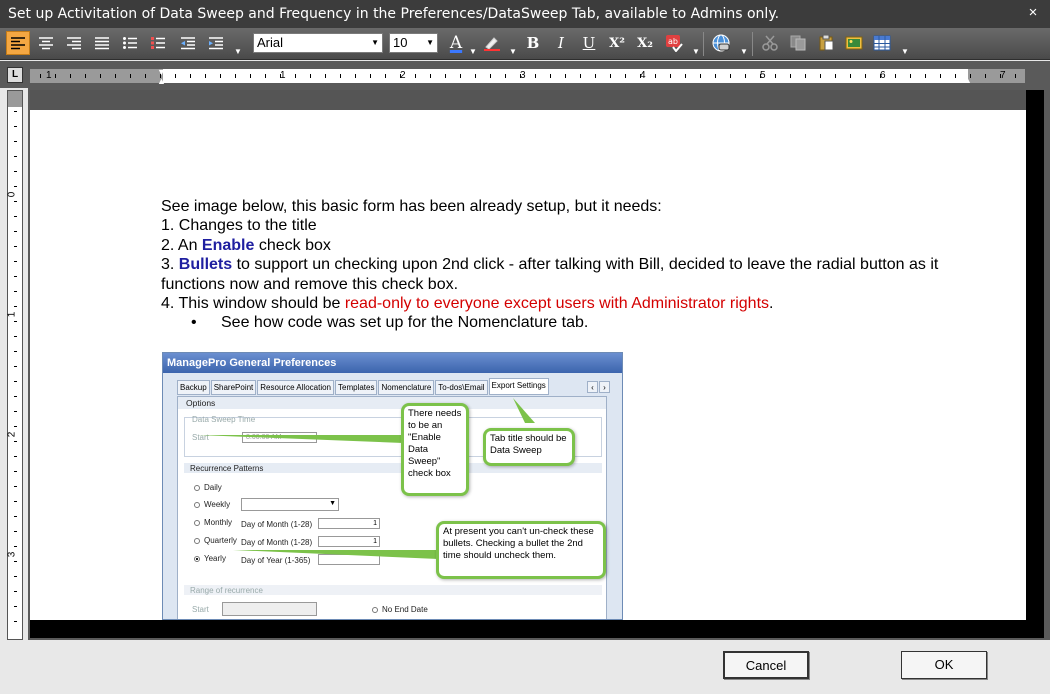 This screenshot has width=1050, height=694. What do you see at coordinates (473, 47) in the screenshot?
I see `font-color-dropdown-icon: ▼` at bounding box center [473, 47].